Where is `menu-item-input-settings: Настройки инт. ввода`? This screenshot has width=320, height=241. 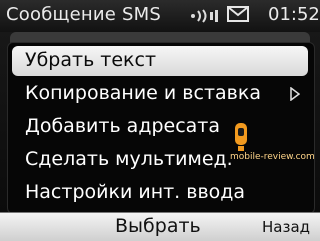
menu-item-input-settings: Настройки инт. ввода is located at coordinates (160, 193).